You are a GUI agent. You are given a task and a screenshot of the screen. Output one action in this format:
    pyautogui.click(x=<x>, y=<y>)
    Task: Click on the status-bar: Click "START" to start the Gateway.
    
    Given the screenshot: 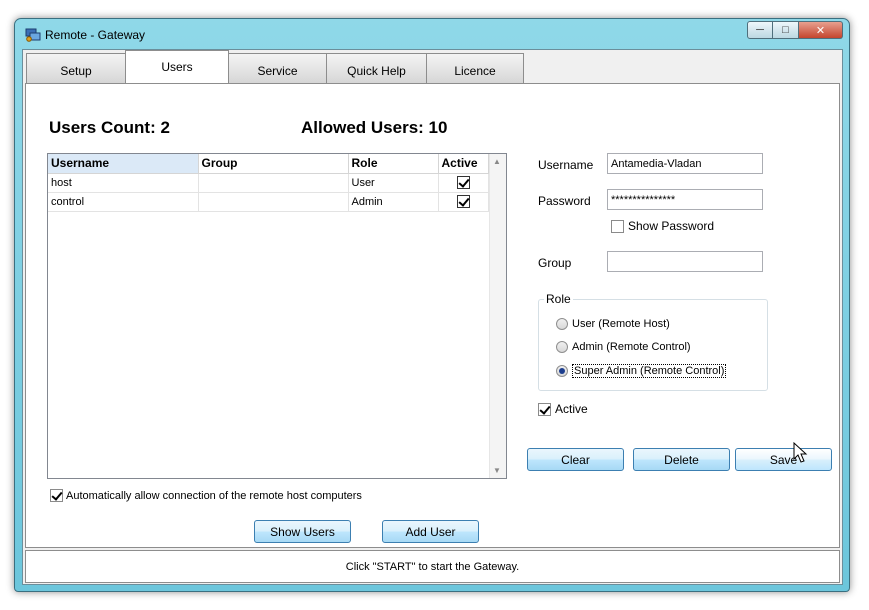 What is the action you would take?
    pyautogui.click(x=432, y=566)
    